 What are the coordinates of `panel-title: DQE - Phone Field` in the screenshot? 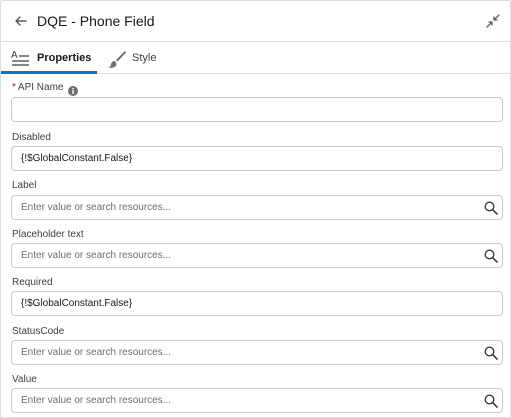 It's located at (96, 21).